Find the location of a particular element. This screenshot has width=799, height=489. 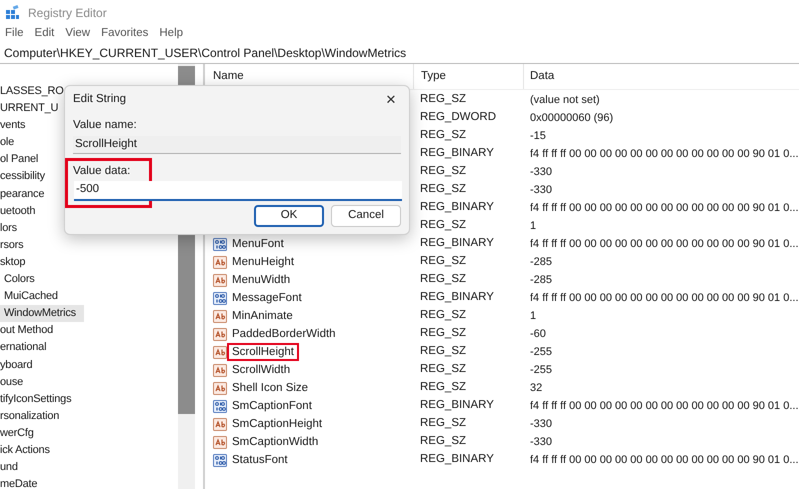

value-data: -60 is located at coordinates (537, 334).